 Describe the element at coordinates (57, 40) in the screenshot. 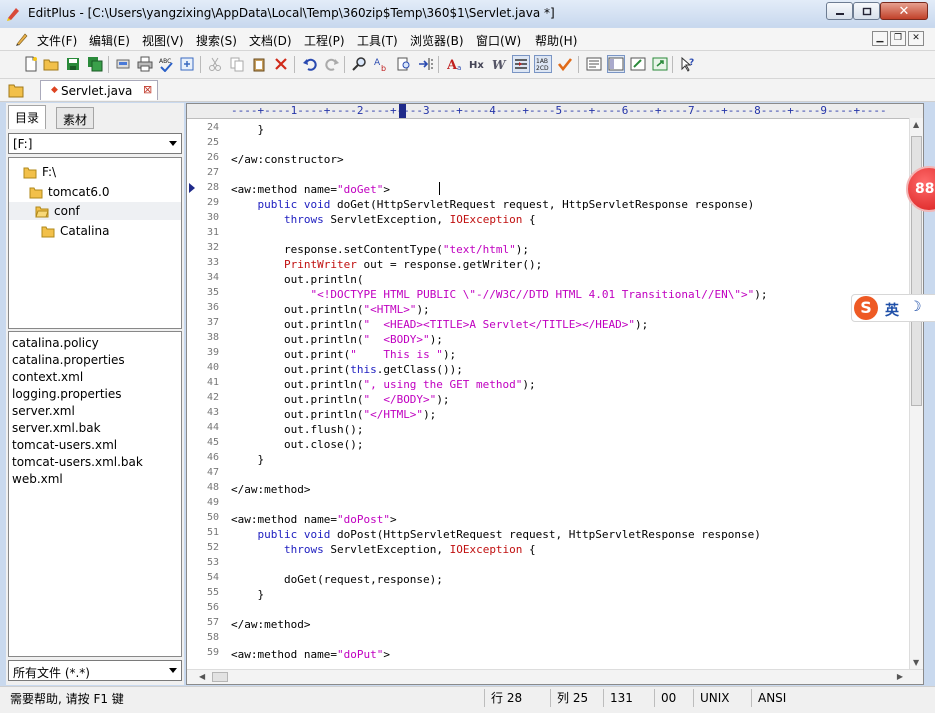

I see `menu-file: 文件(F)` at that location.